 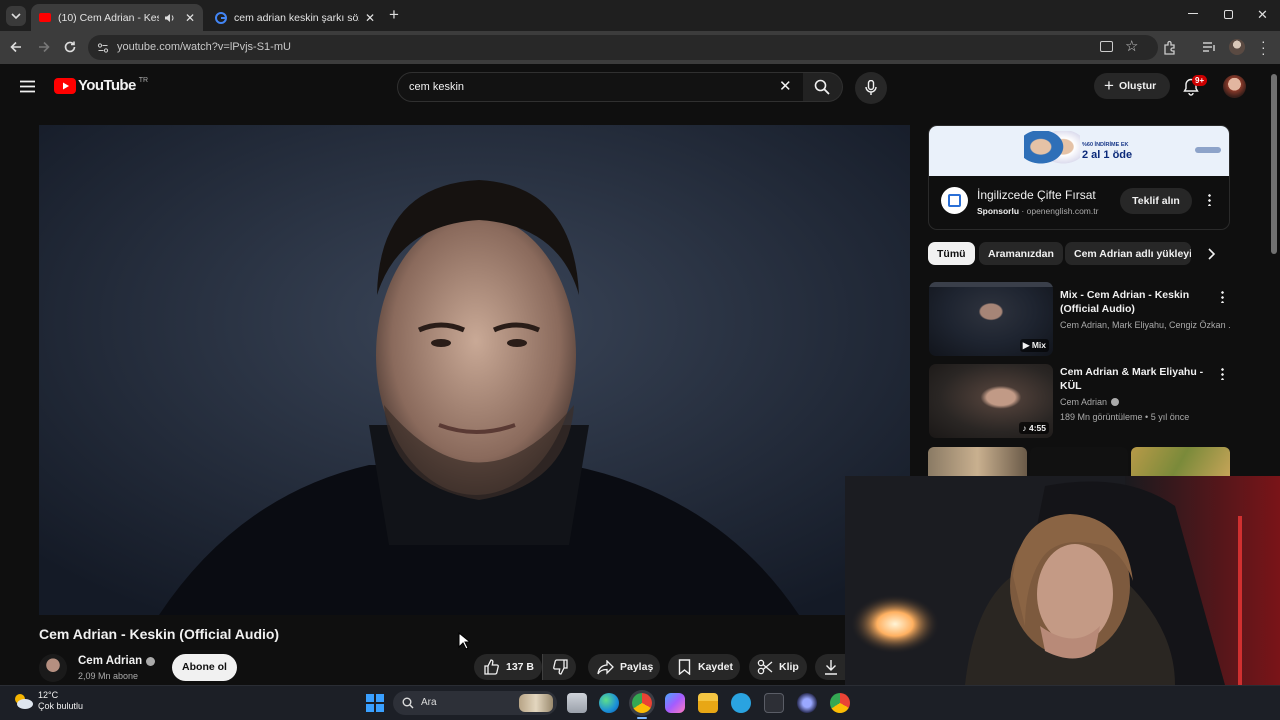 I want to click on ad-domain: openenglish.com.tr, so click(x=1062, y=211).